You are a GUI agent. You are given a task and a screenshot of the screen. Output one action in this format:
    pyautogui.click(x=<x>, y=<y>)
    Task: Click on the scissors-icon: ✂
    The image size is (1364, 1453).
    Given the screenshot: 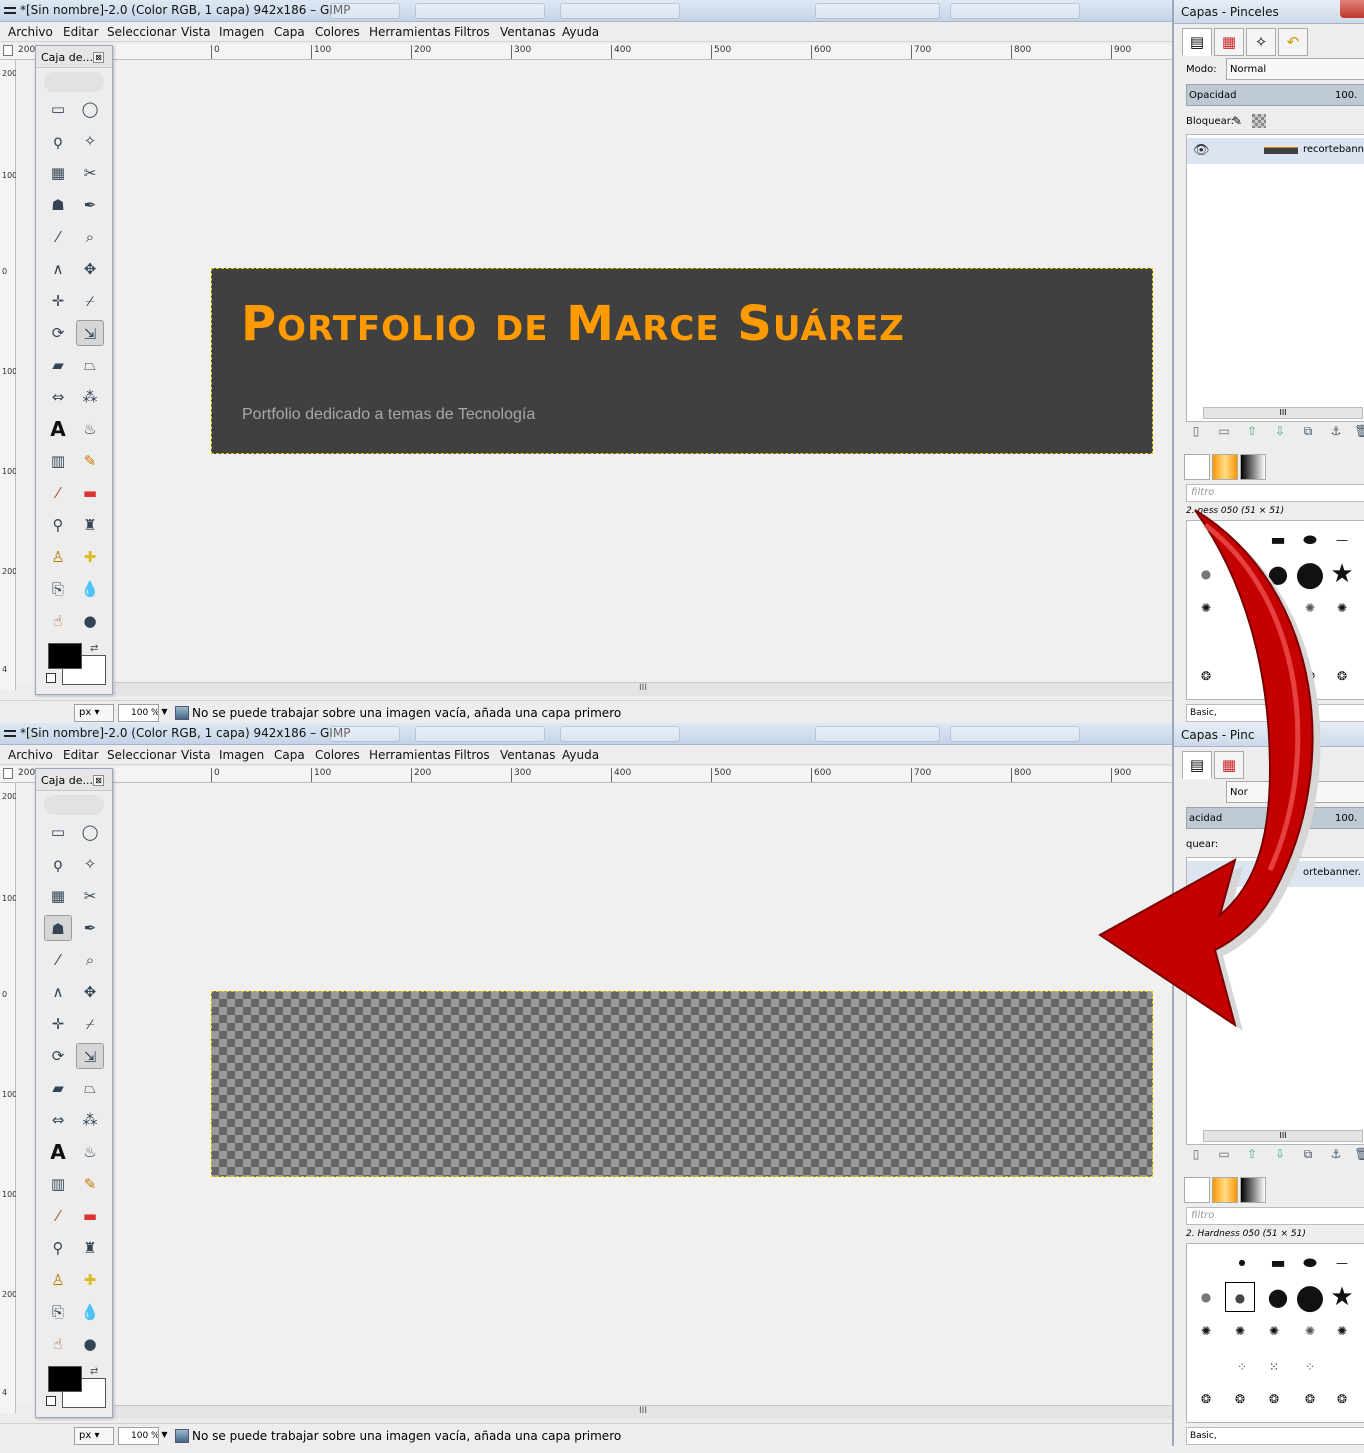 What is the action you would take?
    pyautogui.click(x=90, y=173)
    